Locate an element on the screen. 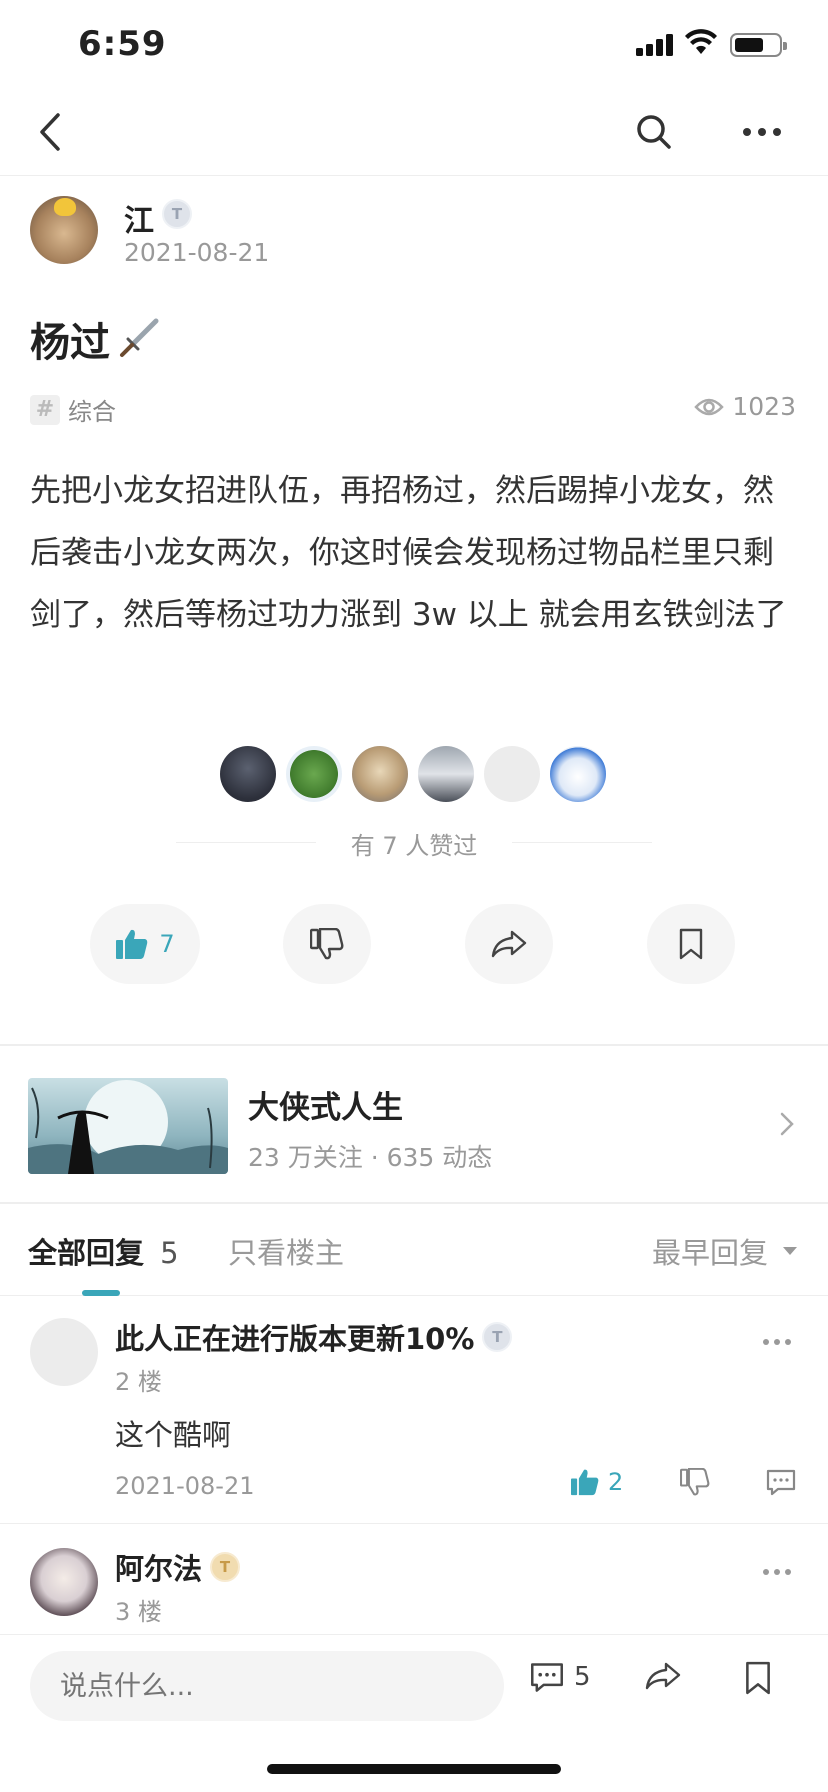 The image size is (828, 1792). divider-line is located at coordinates (582, 842).